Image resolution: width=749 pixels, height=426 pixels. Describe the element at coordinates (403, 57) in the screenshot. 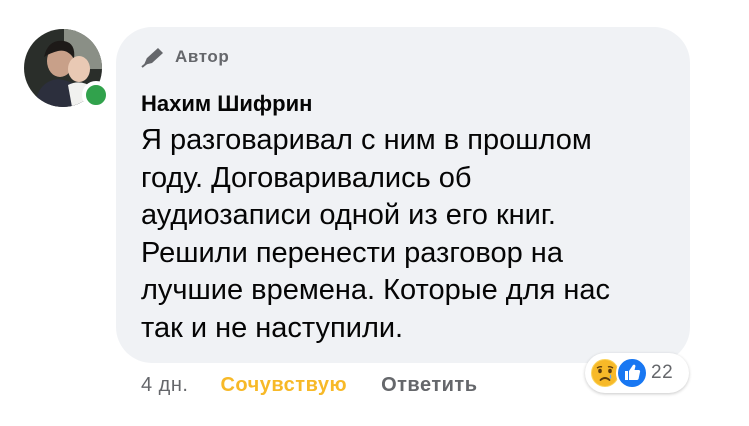

I see `author-badge: Автор` at that location.